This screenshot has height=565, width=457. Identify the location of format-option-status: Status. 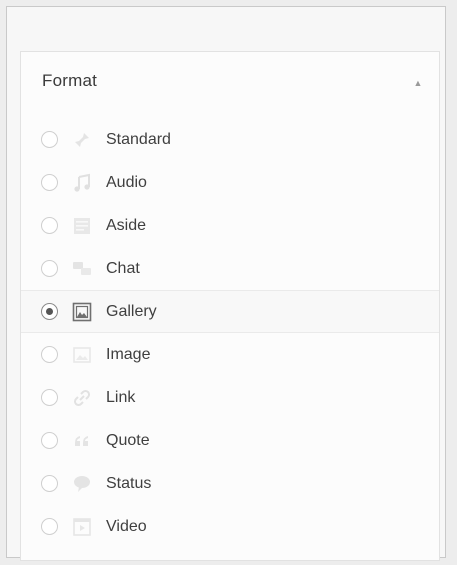
(230, 483).